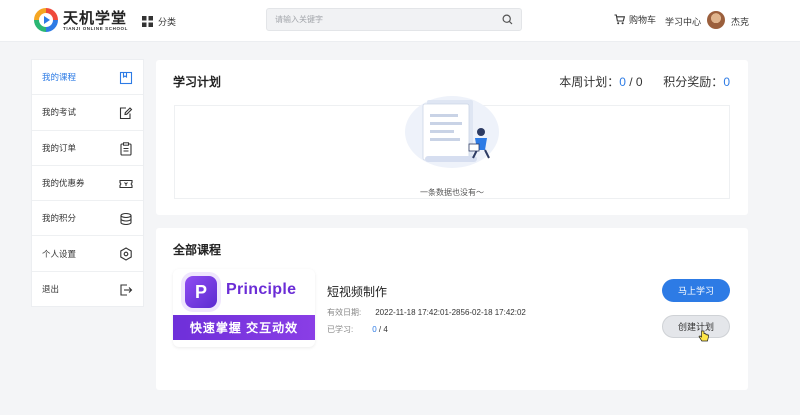 The width and height of the screenshot is (800, 415). Describe the element at coordinates (726, 82) in the screenshot. I see `points-value: 0` at that location.